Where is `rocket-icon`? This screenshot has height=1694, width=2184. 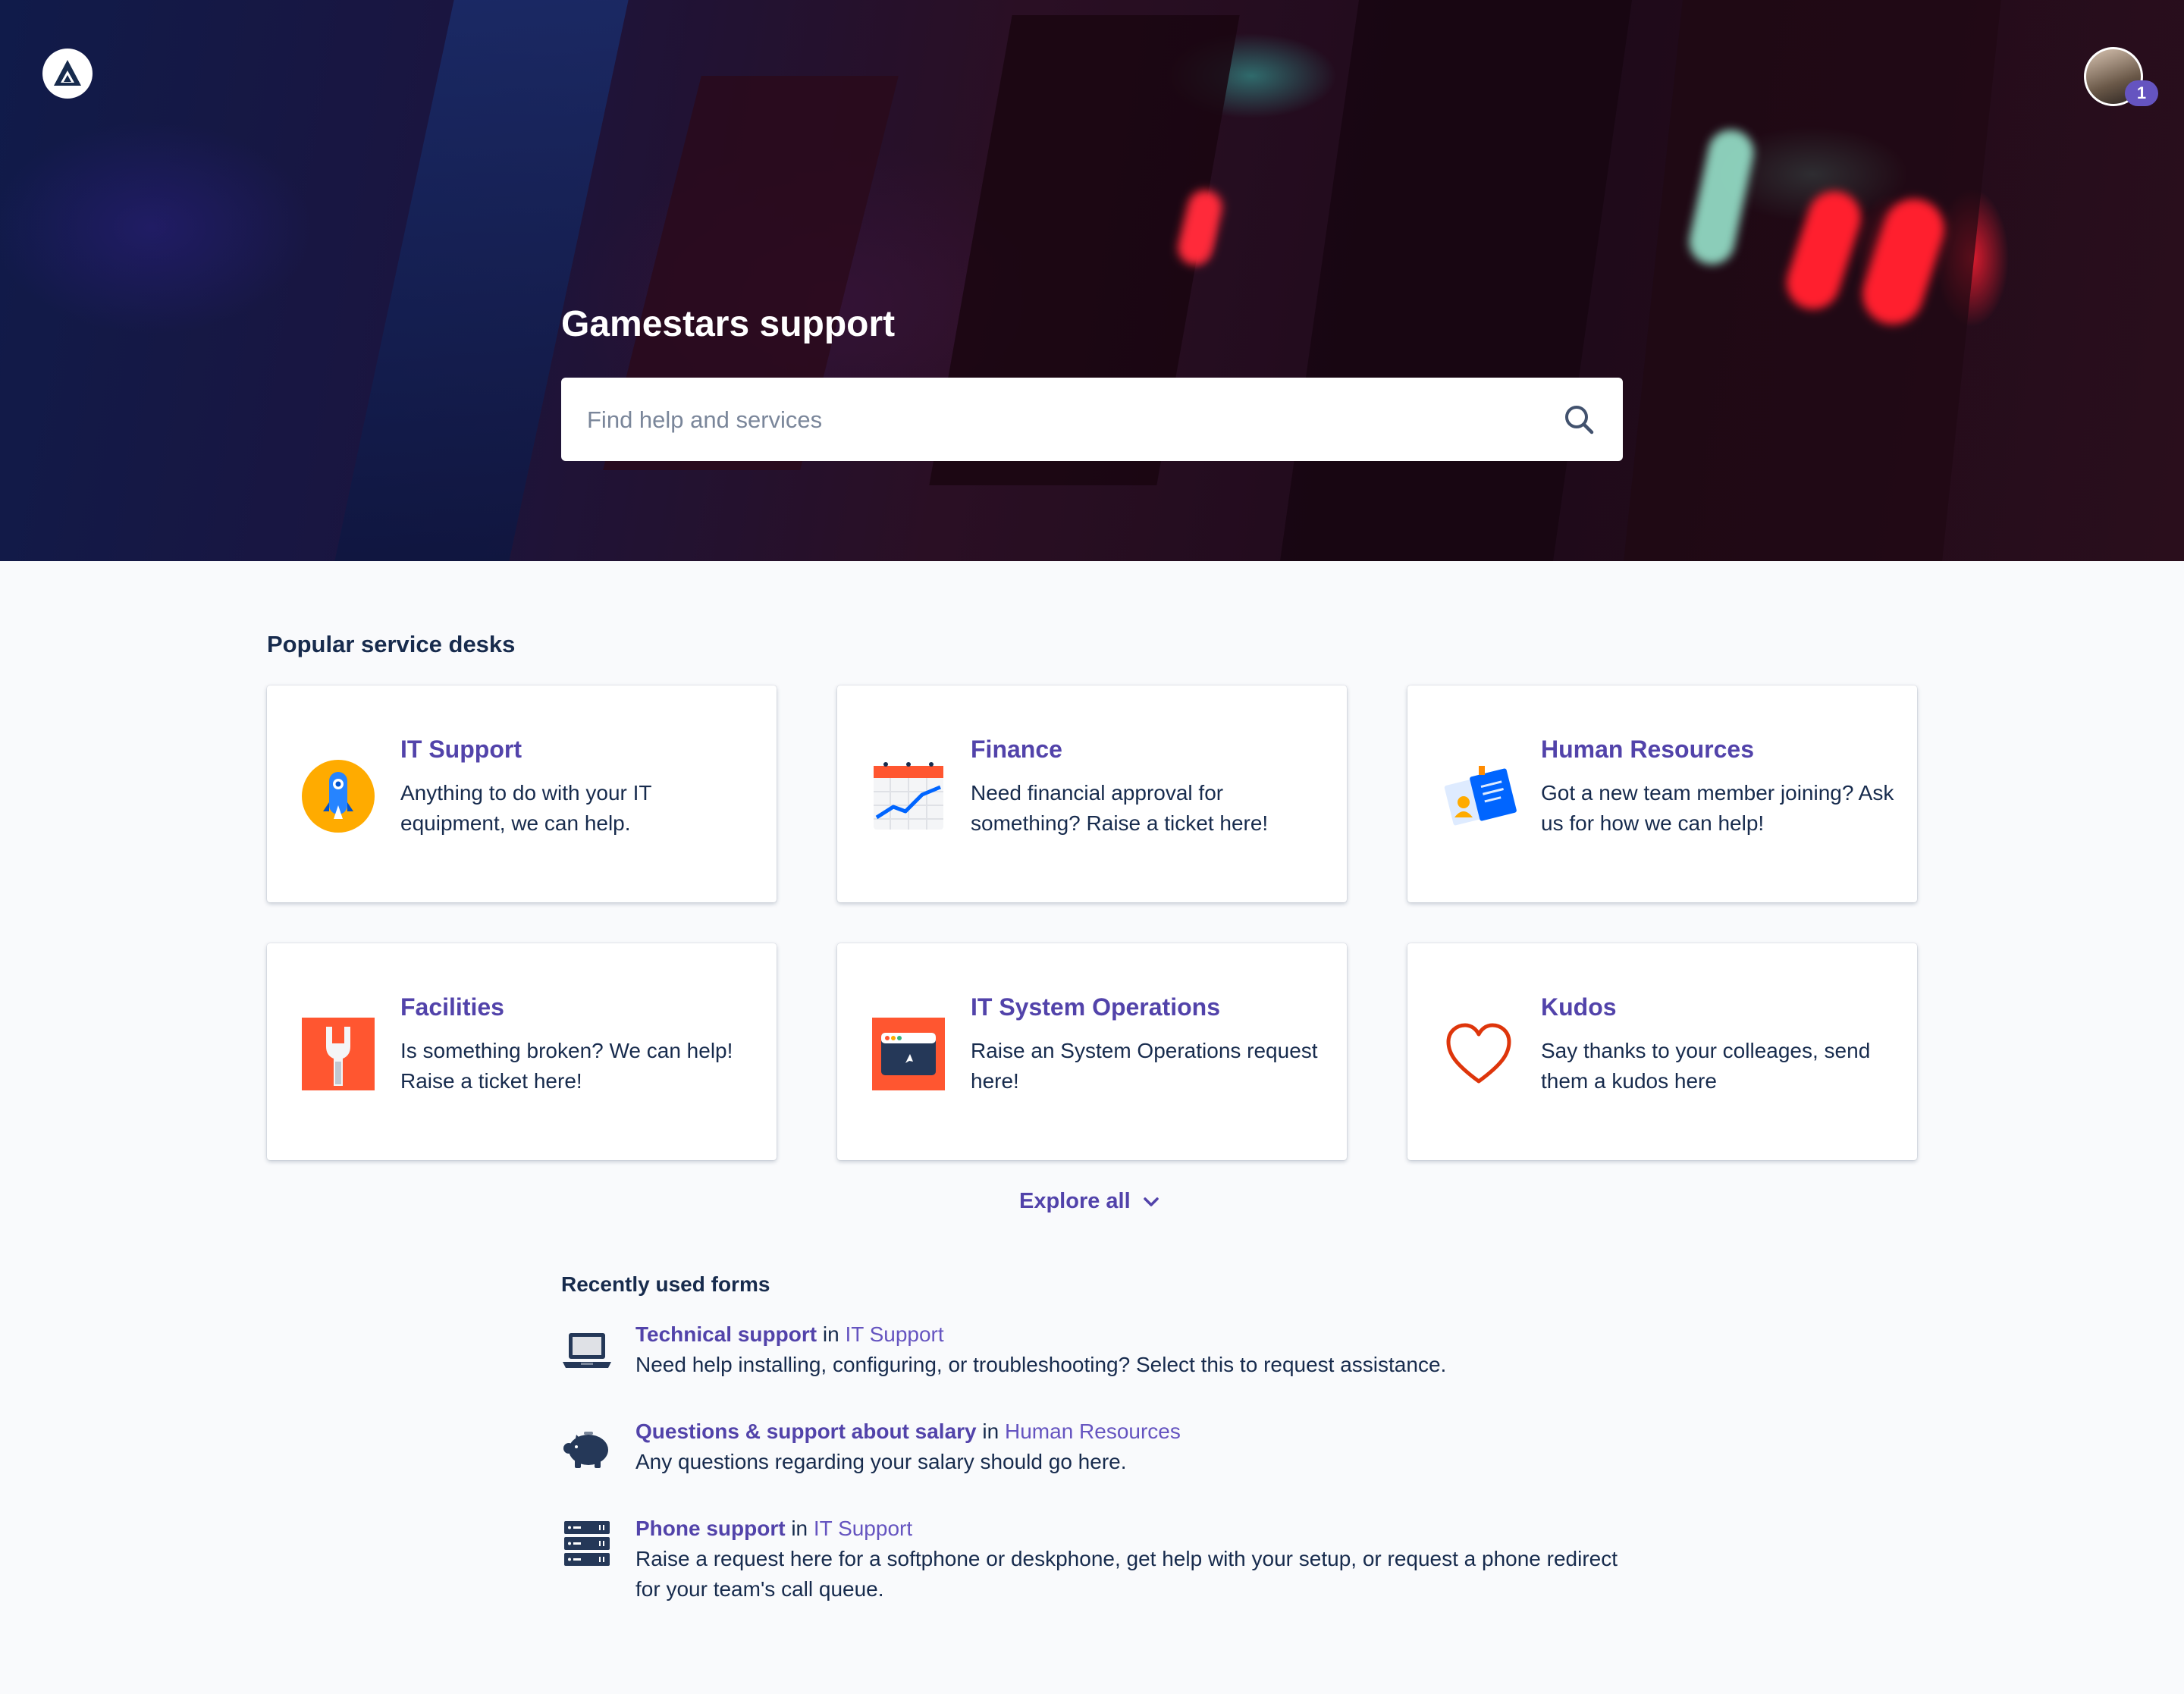
rocket-icon is located at coordinates (338, 797).